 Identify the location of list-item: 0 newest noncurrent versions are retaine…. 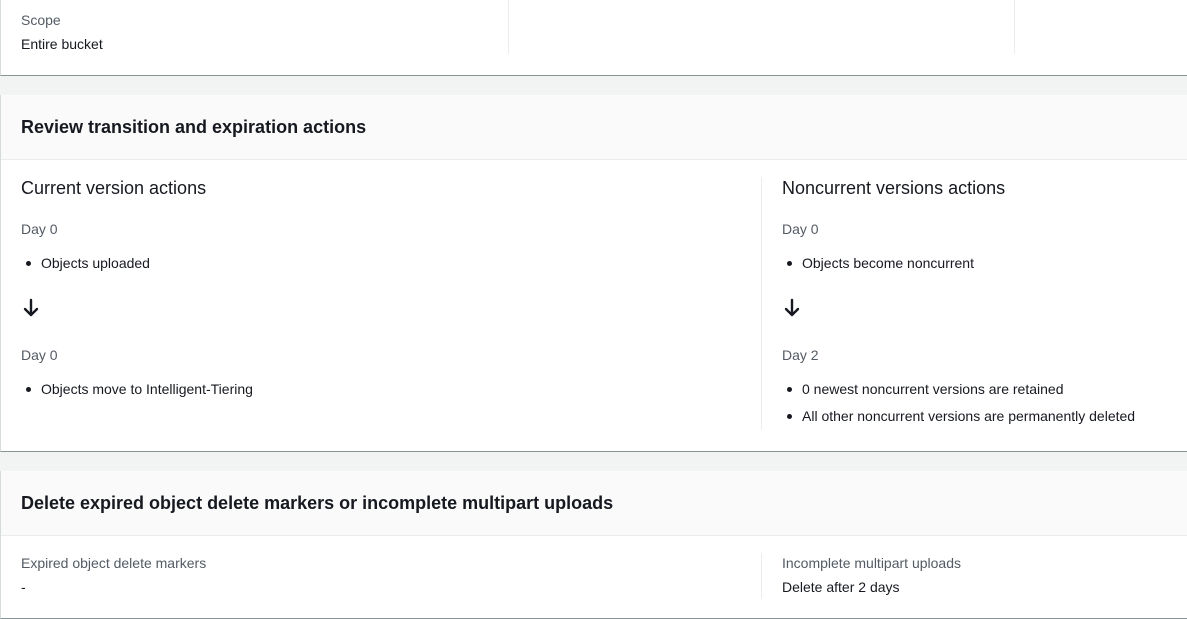
(958, 393).